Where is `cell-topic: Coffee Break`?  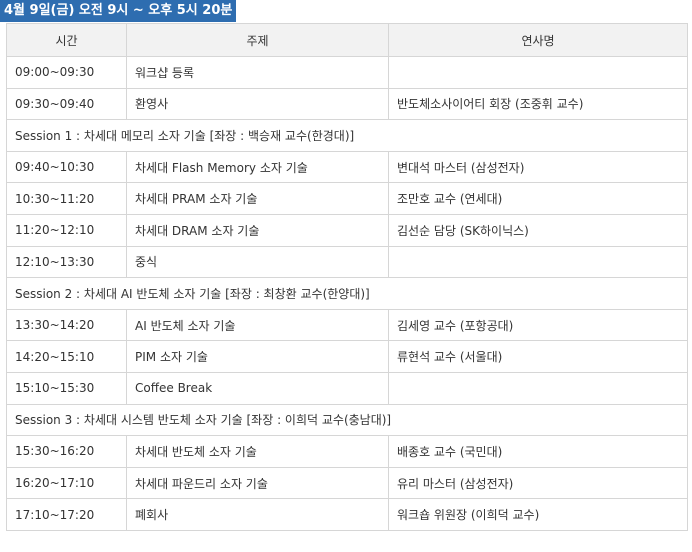 cell-topic: Coffee Break is located at coordinates (257, 388).